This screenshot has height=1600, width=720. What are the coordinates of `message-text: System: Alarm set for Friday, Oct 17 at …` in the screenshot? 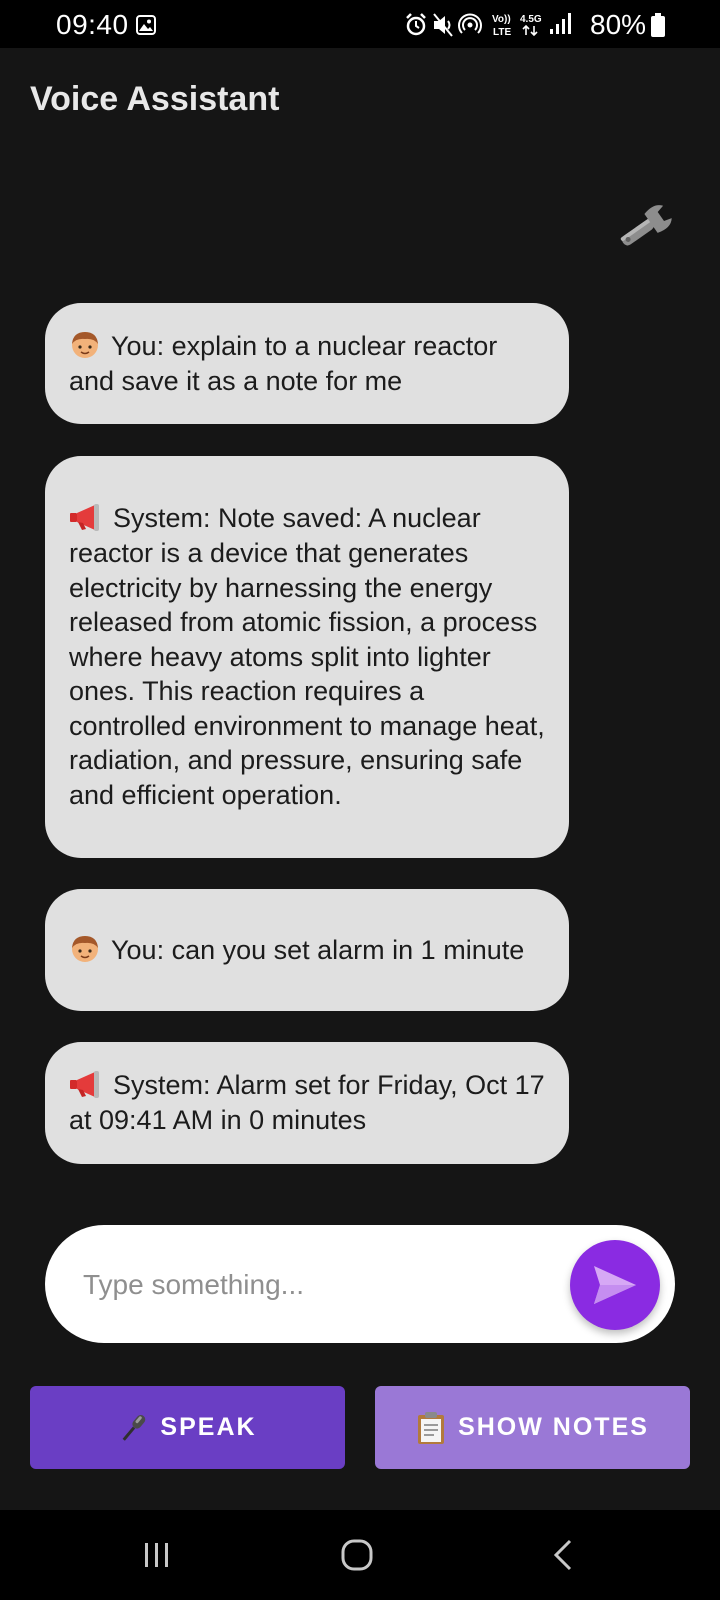 It's located at (307, 1102).